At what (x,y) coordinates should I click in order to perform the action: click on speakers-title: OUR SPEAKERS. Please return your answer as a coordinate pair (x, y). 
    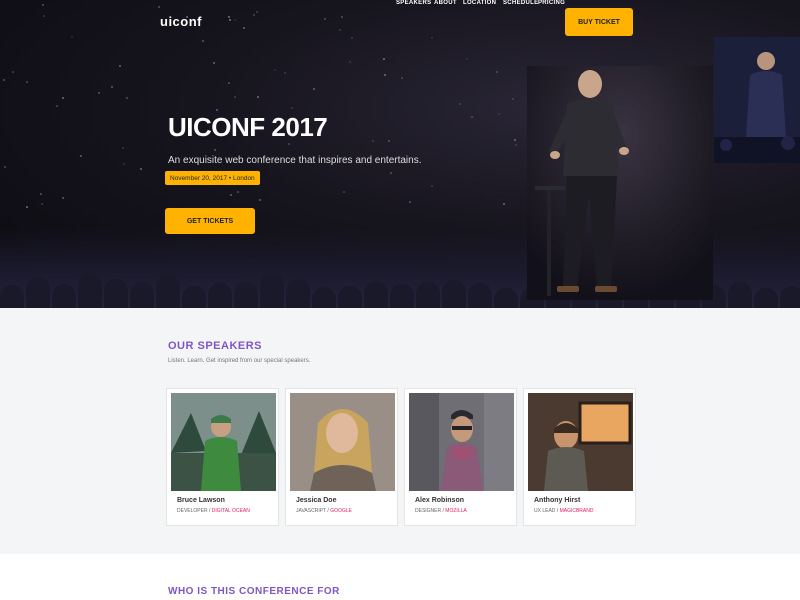
    Looking at the image, I should click on (215, 346).